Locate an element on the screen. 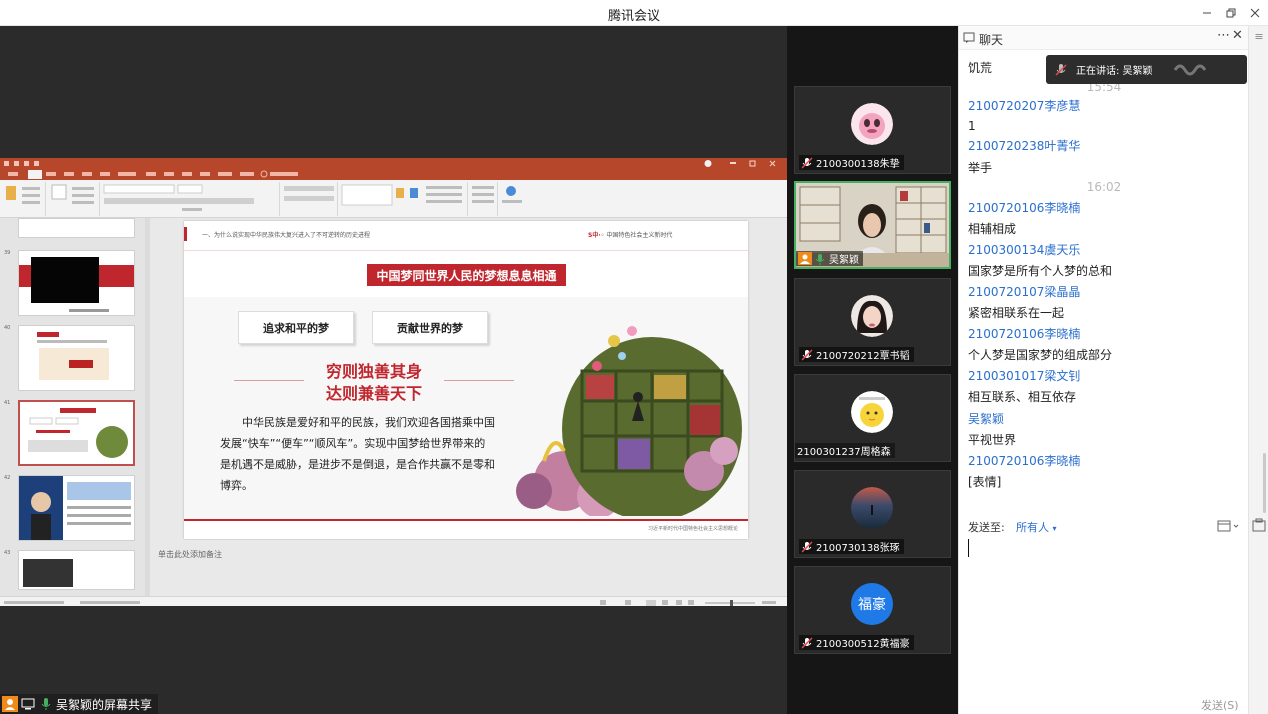 The image size is (1268, 714). send-button: 发送(S) ⌄ is located at coordinates (1224, 705).